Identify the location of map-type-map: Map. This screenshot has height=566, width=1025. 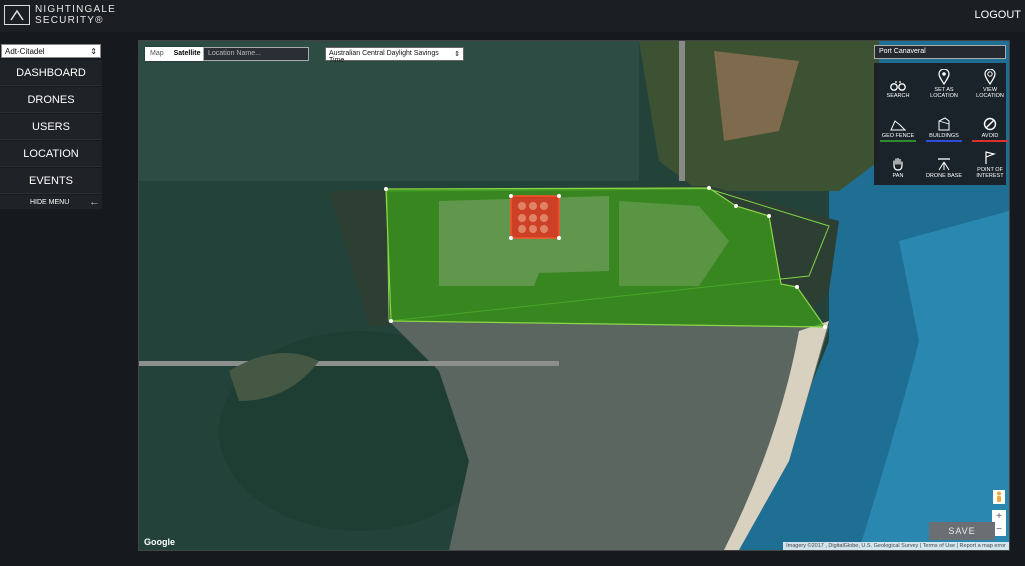
(157, 54).